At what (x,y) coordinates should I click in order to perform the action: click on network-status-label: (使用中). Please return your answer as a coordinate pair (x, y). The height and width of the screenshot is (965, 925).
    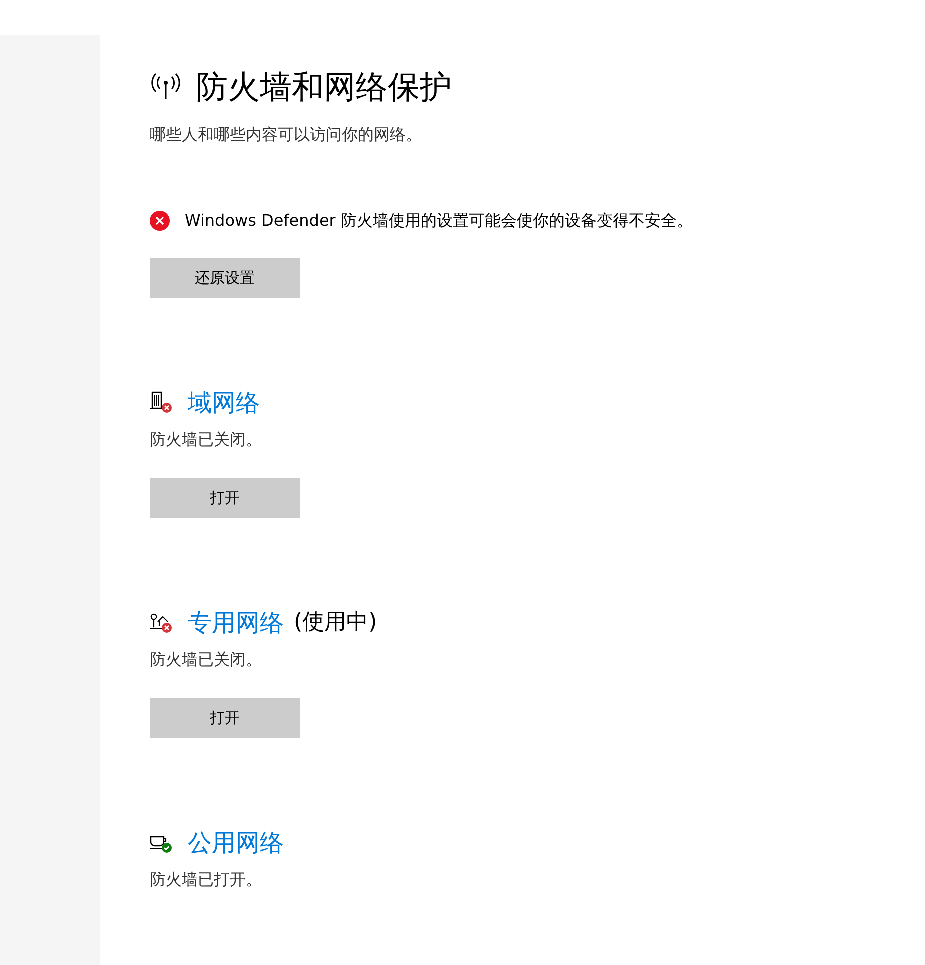
    Looking at the image, I should click on (336, 623).